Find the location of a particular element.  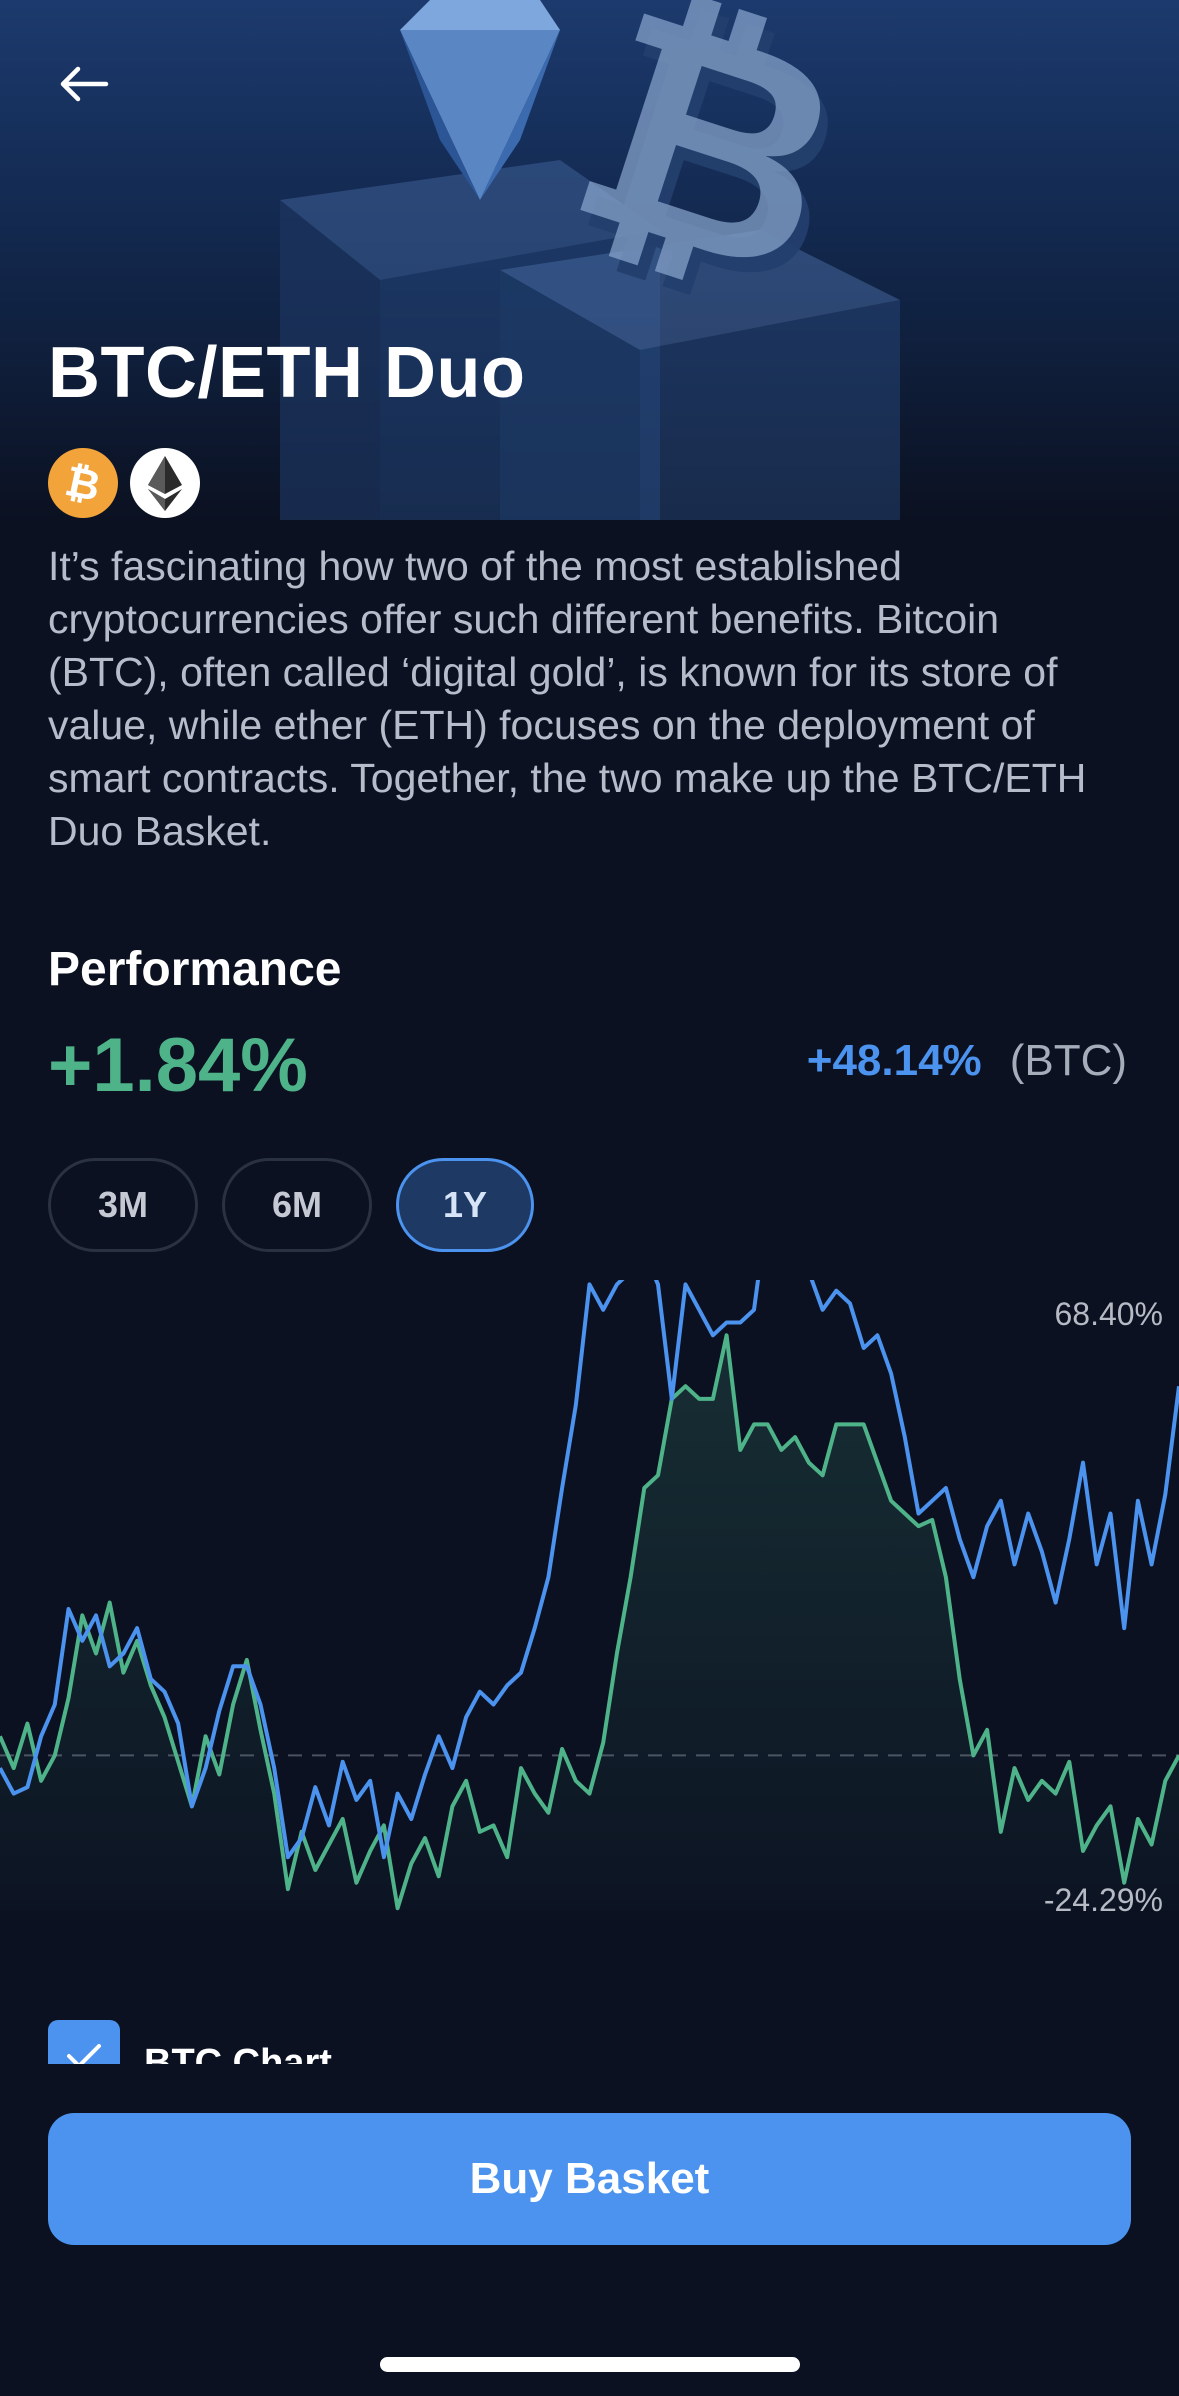

page-title: BTC/ETH Duo is located at coordinates (287, 373).